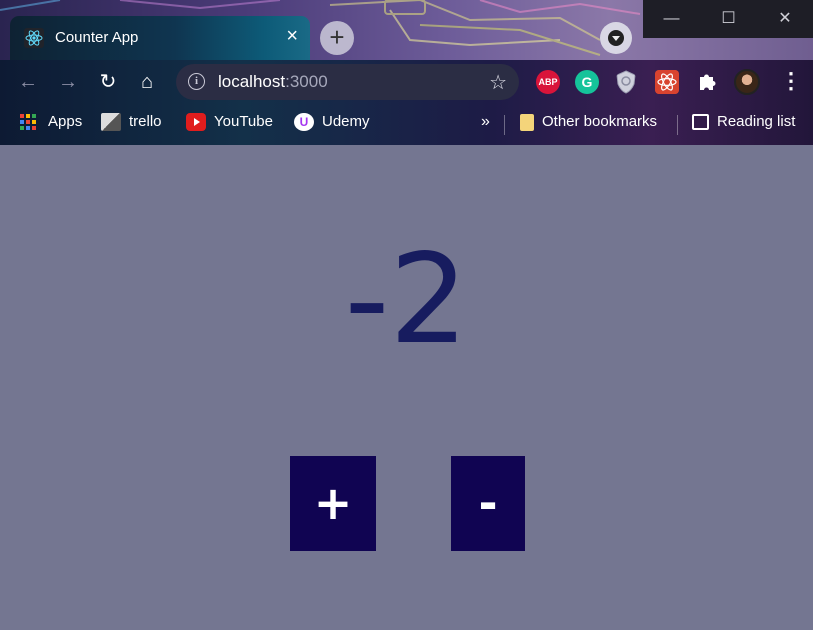 The image size is (813, 630). I want to click on maximize-button: ☐, so click(728, 19).